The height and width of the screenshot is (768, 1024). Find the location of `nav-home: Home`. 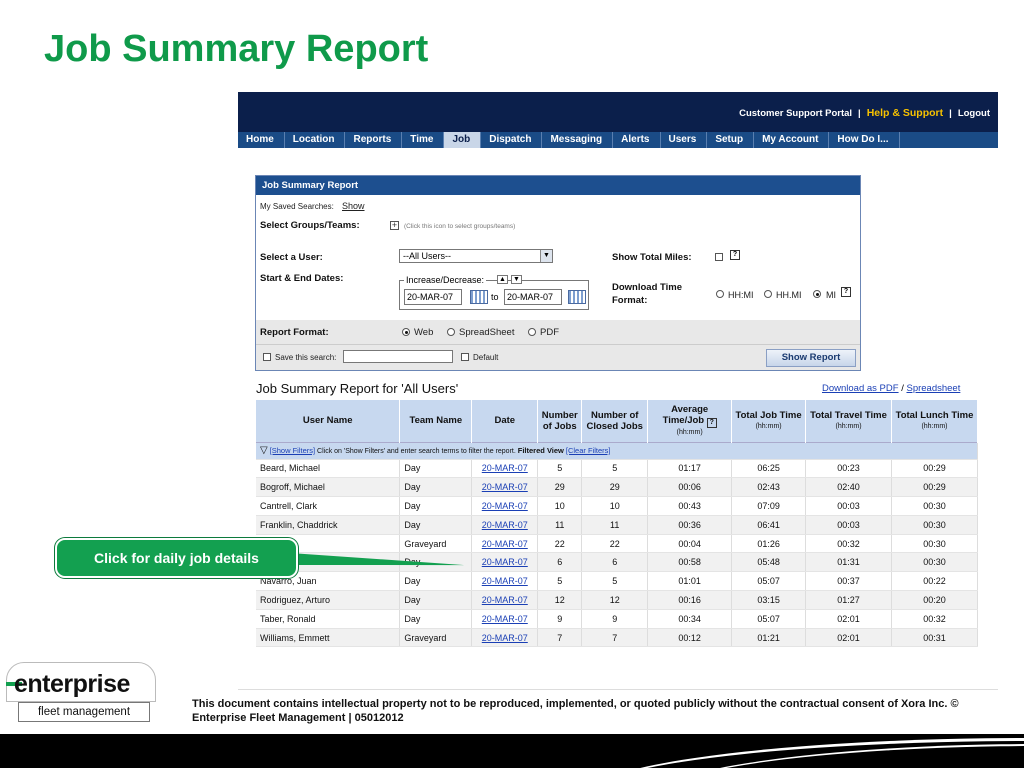

nav-home: Home is located at coordinates (261, 140).